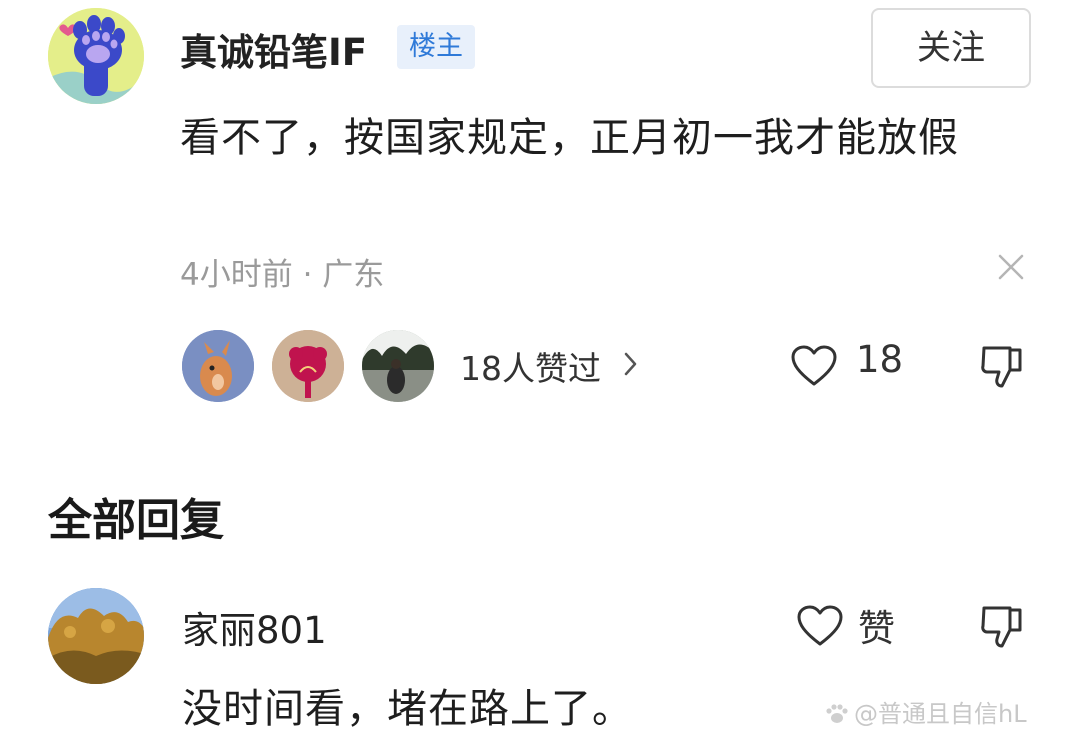 The width and height of the screenshot is (1080, 748). I want to click on reply-like-label: 赞, so click(876, 625).